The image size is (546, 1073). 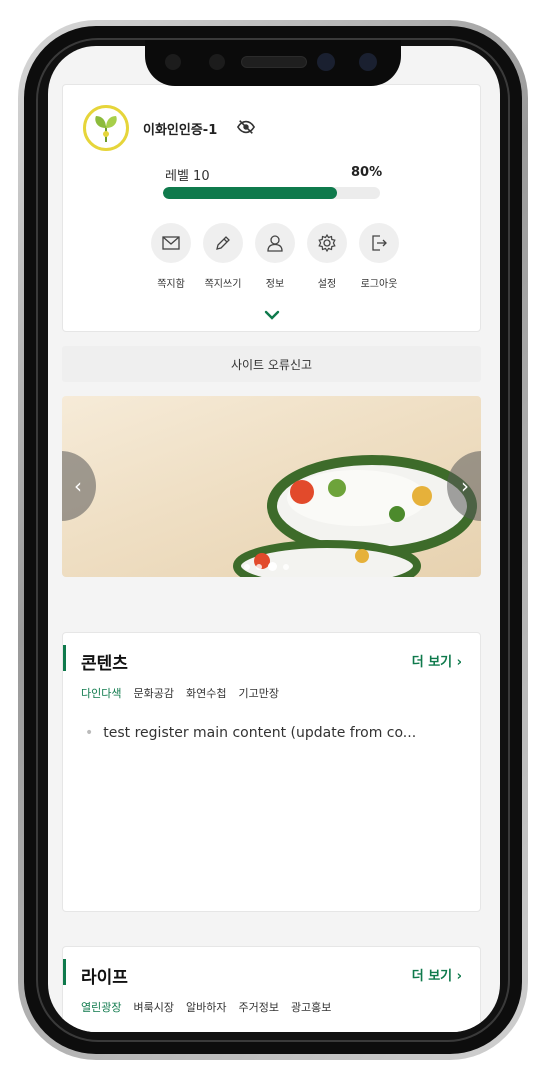 What do you see at coordinates (101, 693) in the screenshot?
I see `tab-item: 다인다색` at bounding box center [101, 693].